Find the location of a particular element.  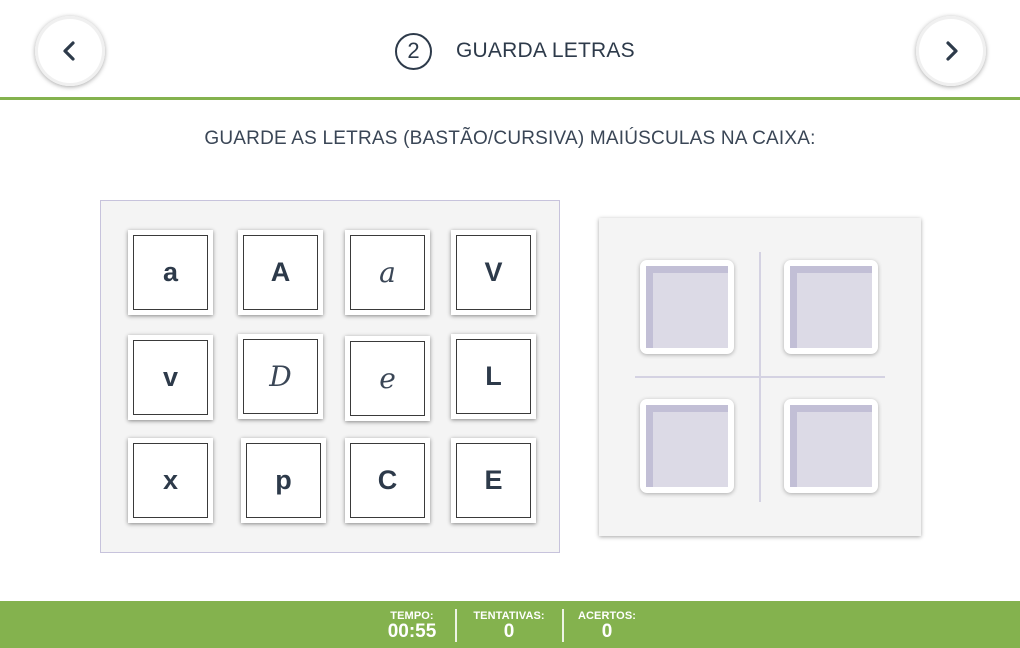

letter-tile-label: V is located at coordinates (493, 272).